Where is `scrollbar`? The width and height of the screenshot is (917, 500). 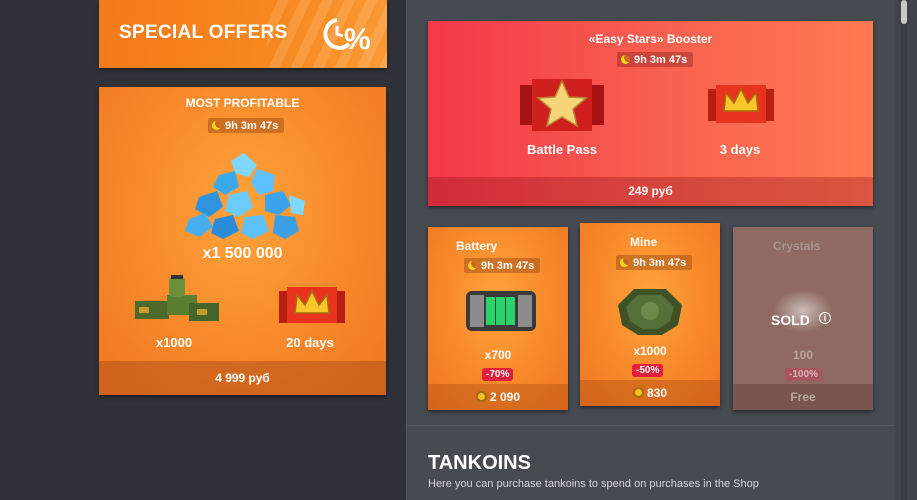
scrollbar is located at coordinates (904, 250).